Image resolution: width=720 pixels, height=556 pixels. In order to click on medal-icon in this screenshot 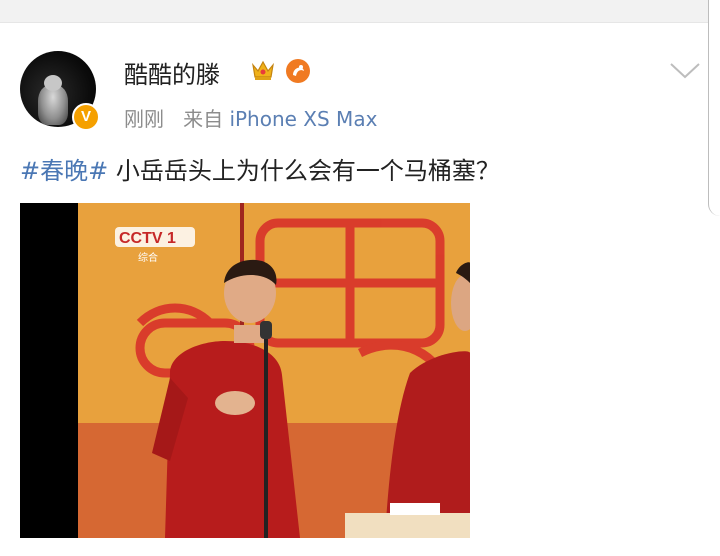, I will do `click(298, 71)`.